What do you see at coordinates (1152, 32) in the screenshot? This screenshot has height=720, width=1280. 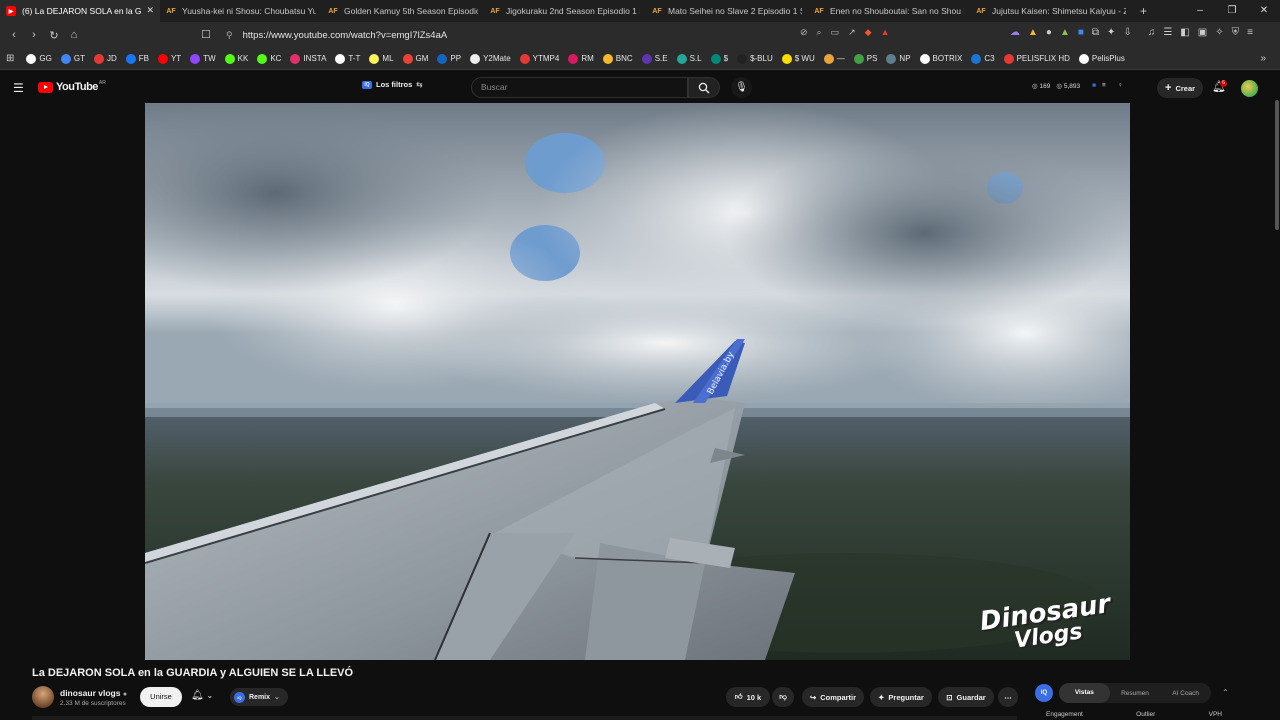 I see `media-icon: ♫` at bounding box center [1152, 32].